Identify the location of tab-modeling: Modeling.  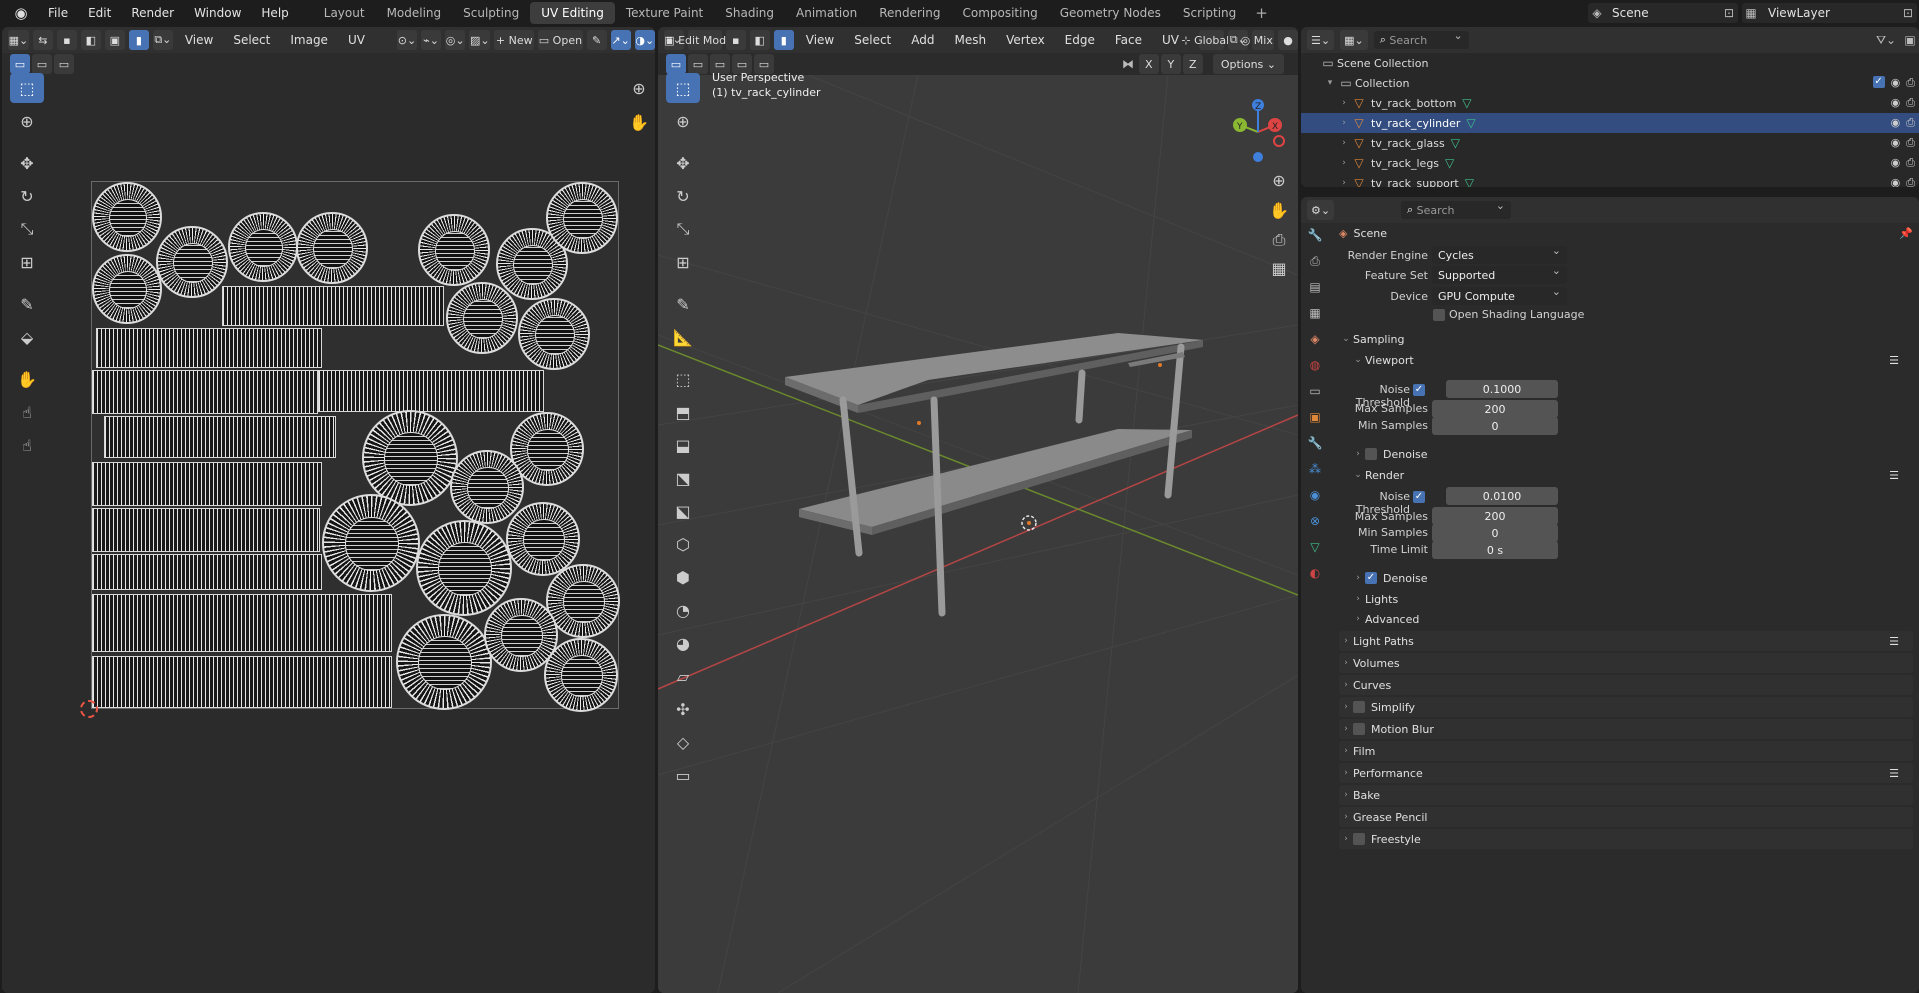
(414, 13).